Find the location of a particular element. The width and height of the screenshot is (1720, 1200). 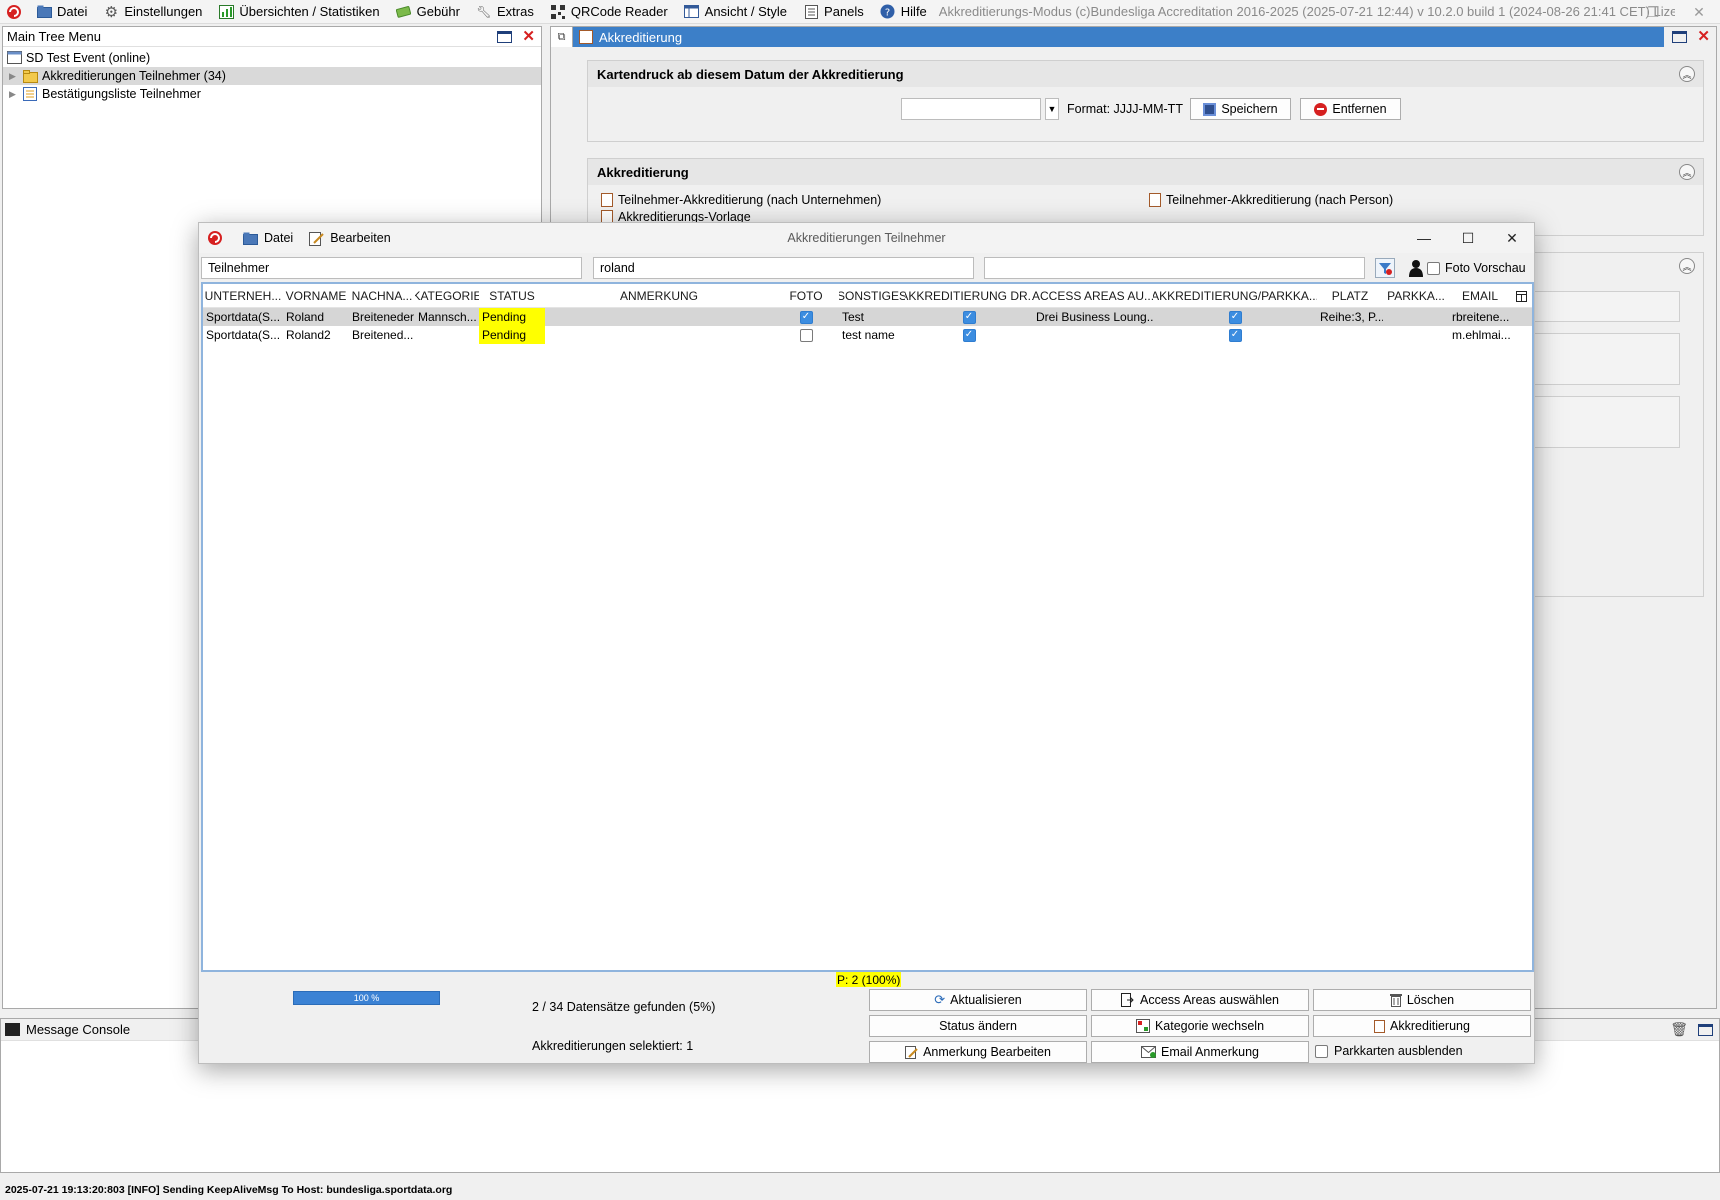

col-header-anmerkung: ANMERKUNG is located at coordinates (659, 296).